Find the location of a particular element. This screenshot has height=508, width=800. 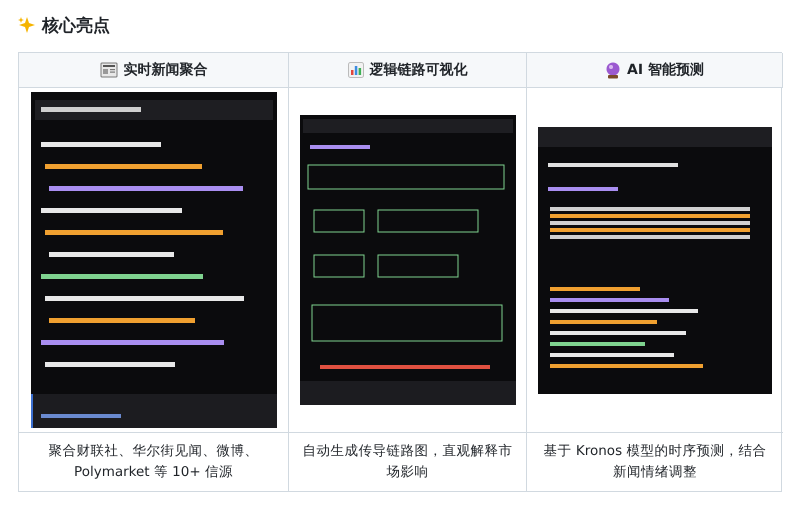

column-header: 实时新闻聚合 is located at coordinates (166, 70).